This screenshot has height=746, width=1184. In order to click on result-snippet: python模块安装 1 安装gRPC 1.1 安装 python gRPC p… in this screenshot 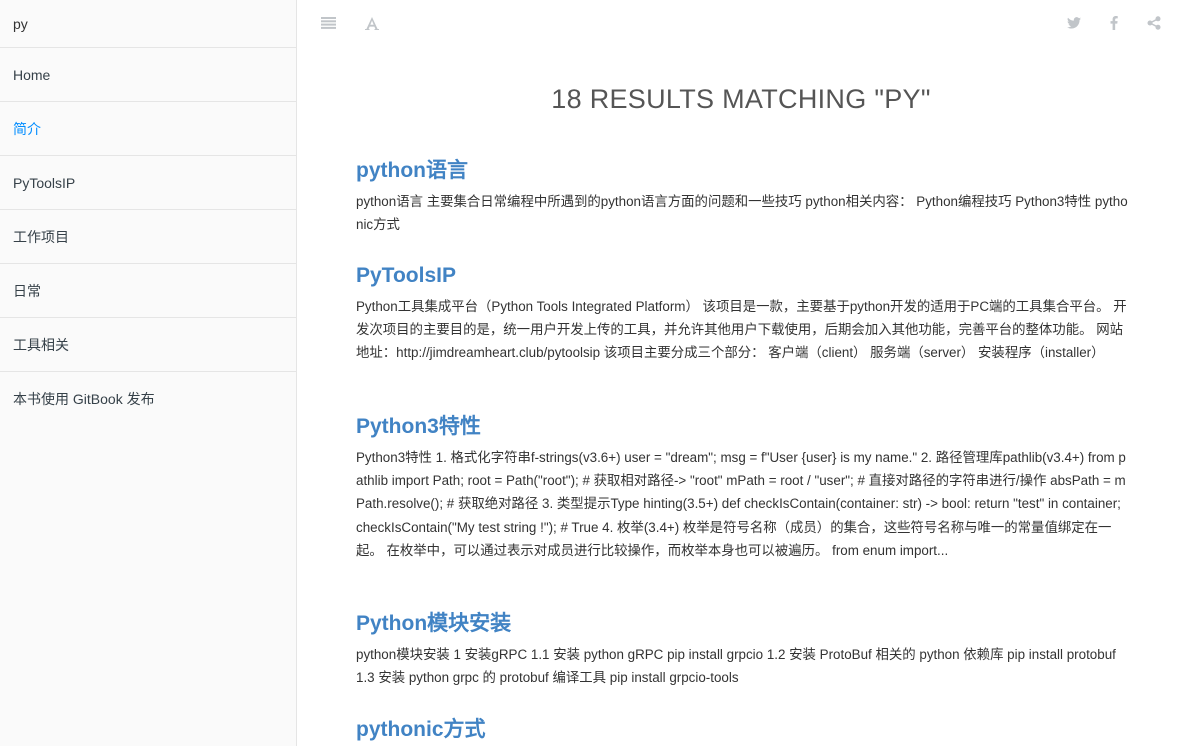, I will do `click(736, 666)`.